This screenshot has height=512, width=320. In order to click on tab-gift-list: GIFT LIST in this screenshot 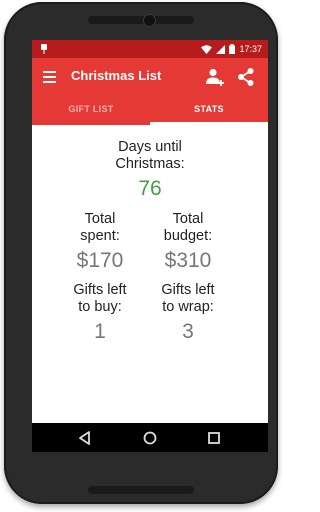, I will do `click(91, 110)`.